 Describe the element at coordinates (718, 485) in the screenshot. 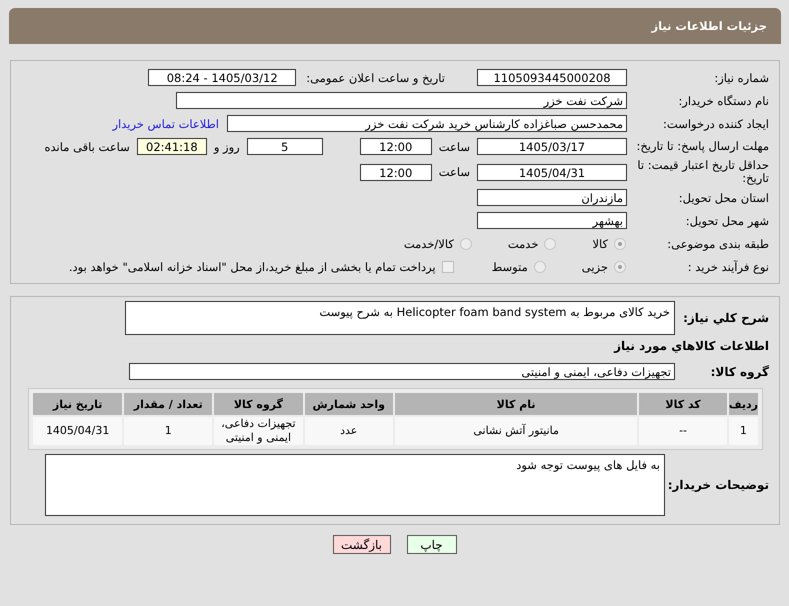

I see `field-label: توضیحات خریدار:` at that location.